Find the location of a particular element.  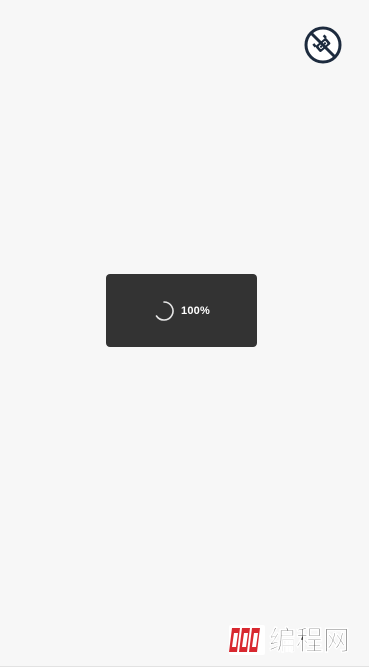

svg-text: 编程网 is located at coordinates (309, 640).